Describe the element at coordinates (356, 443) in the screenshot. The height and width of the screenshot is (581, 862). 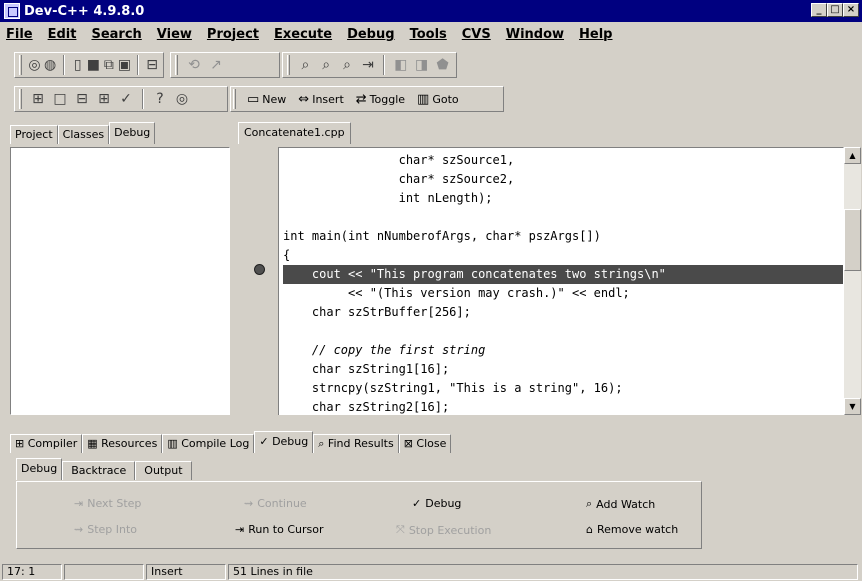
I see `tab-find-results: ⌕ Find Results` at that location.